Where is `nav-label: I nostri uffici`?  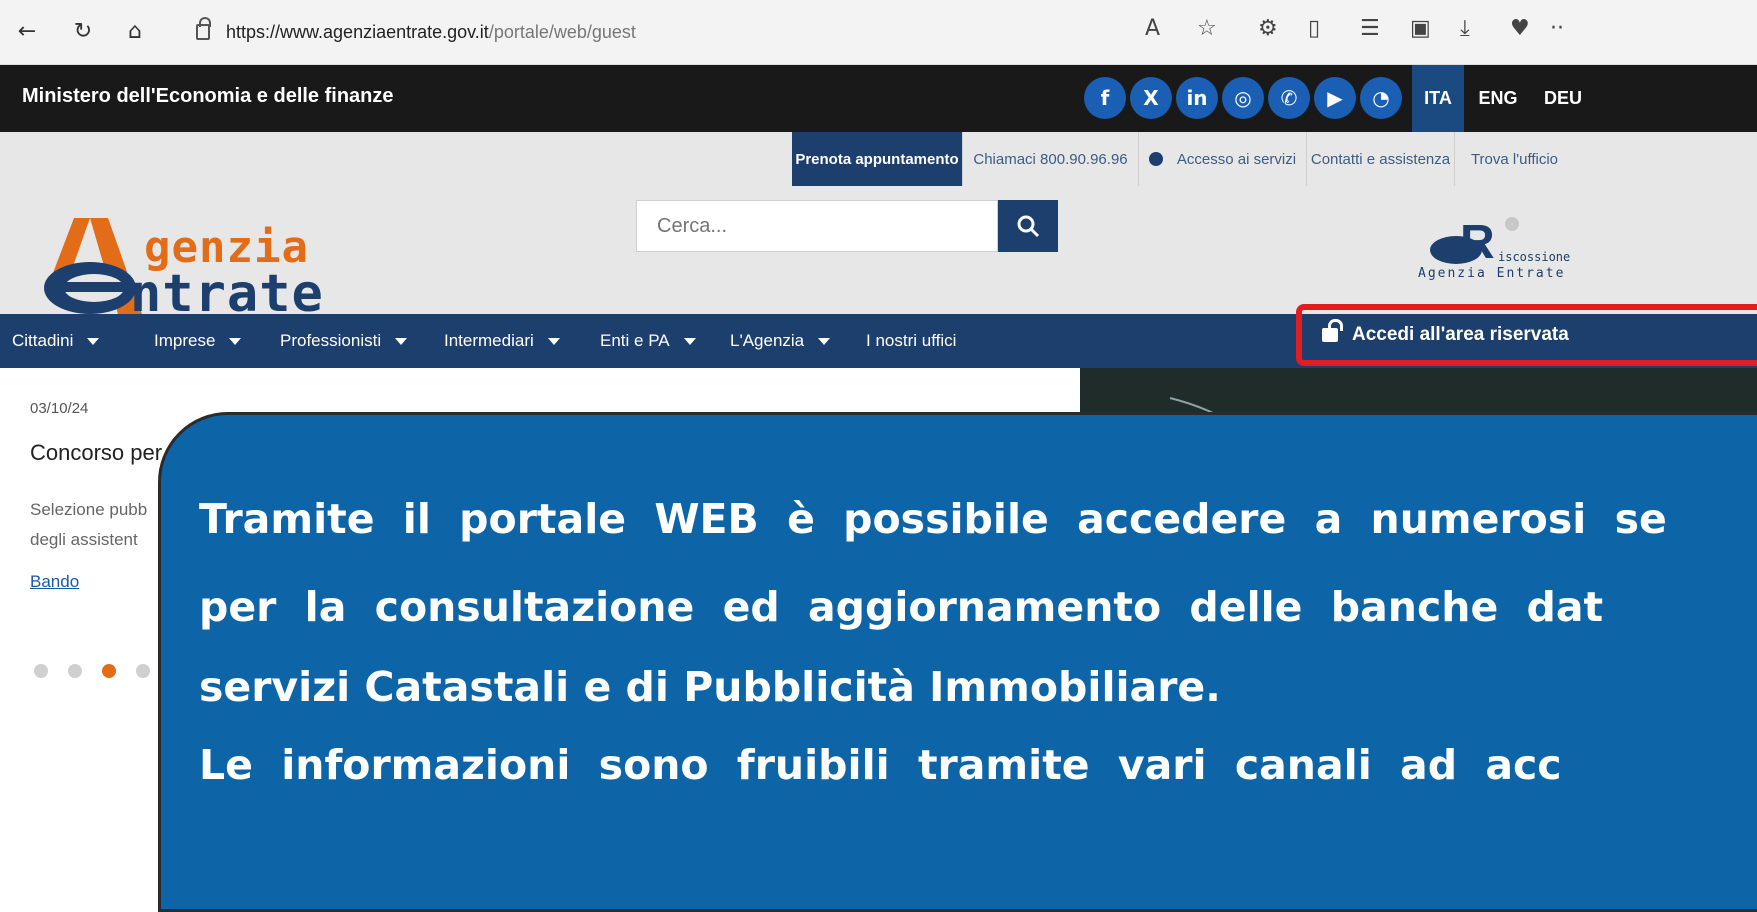 nav-label: I nostri uffici is located at coordinates (911, 340).